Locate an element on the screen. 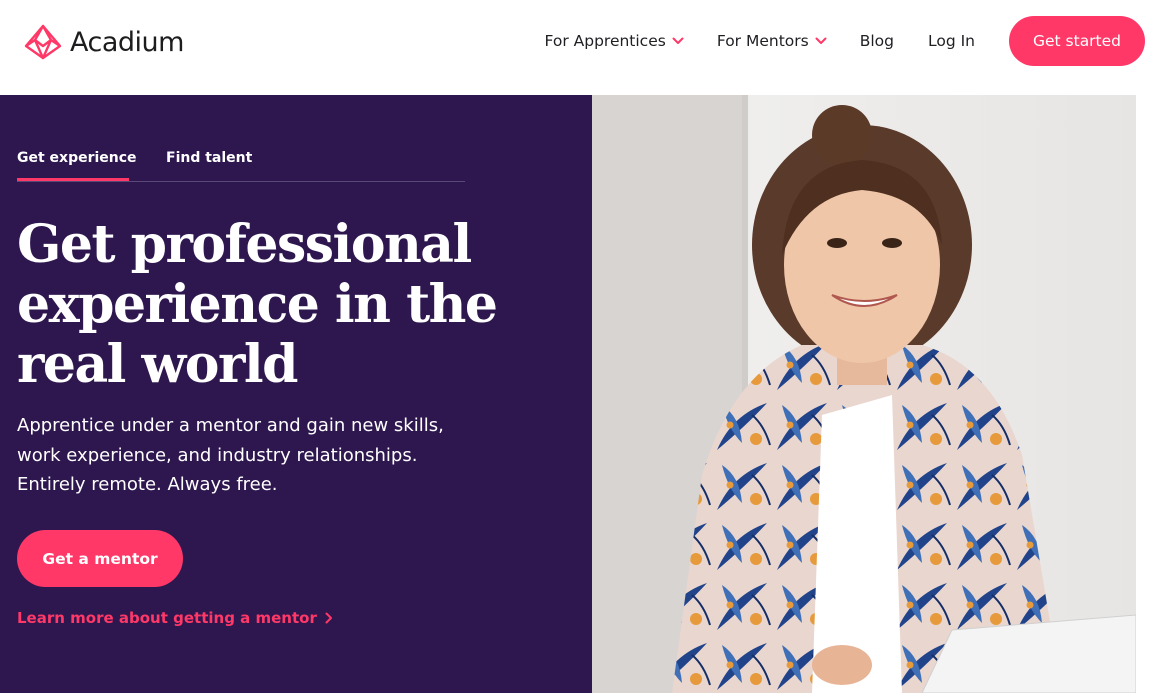 The width and height of the screenshot is (1163, 693). nav-log-in: Log In is located at coordinates (951, 41).